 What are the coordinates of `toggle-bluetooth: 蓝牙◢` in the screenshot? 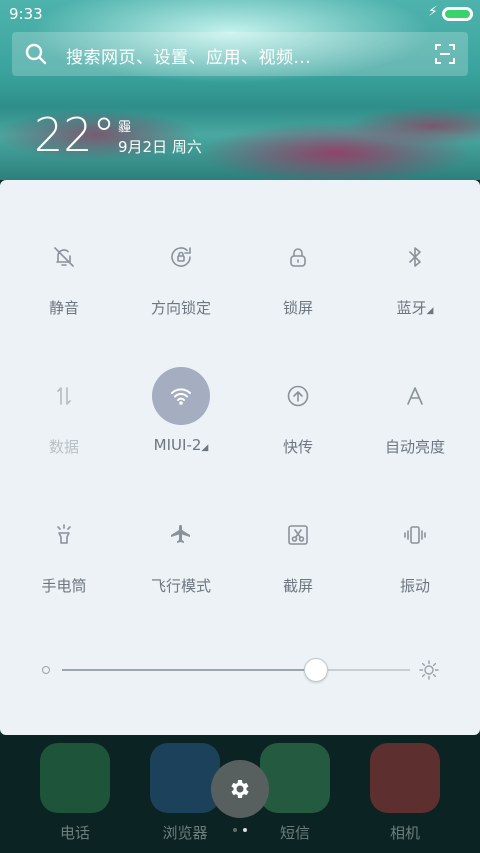 It's located at (415, 273).